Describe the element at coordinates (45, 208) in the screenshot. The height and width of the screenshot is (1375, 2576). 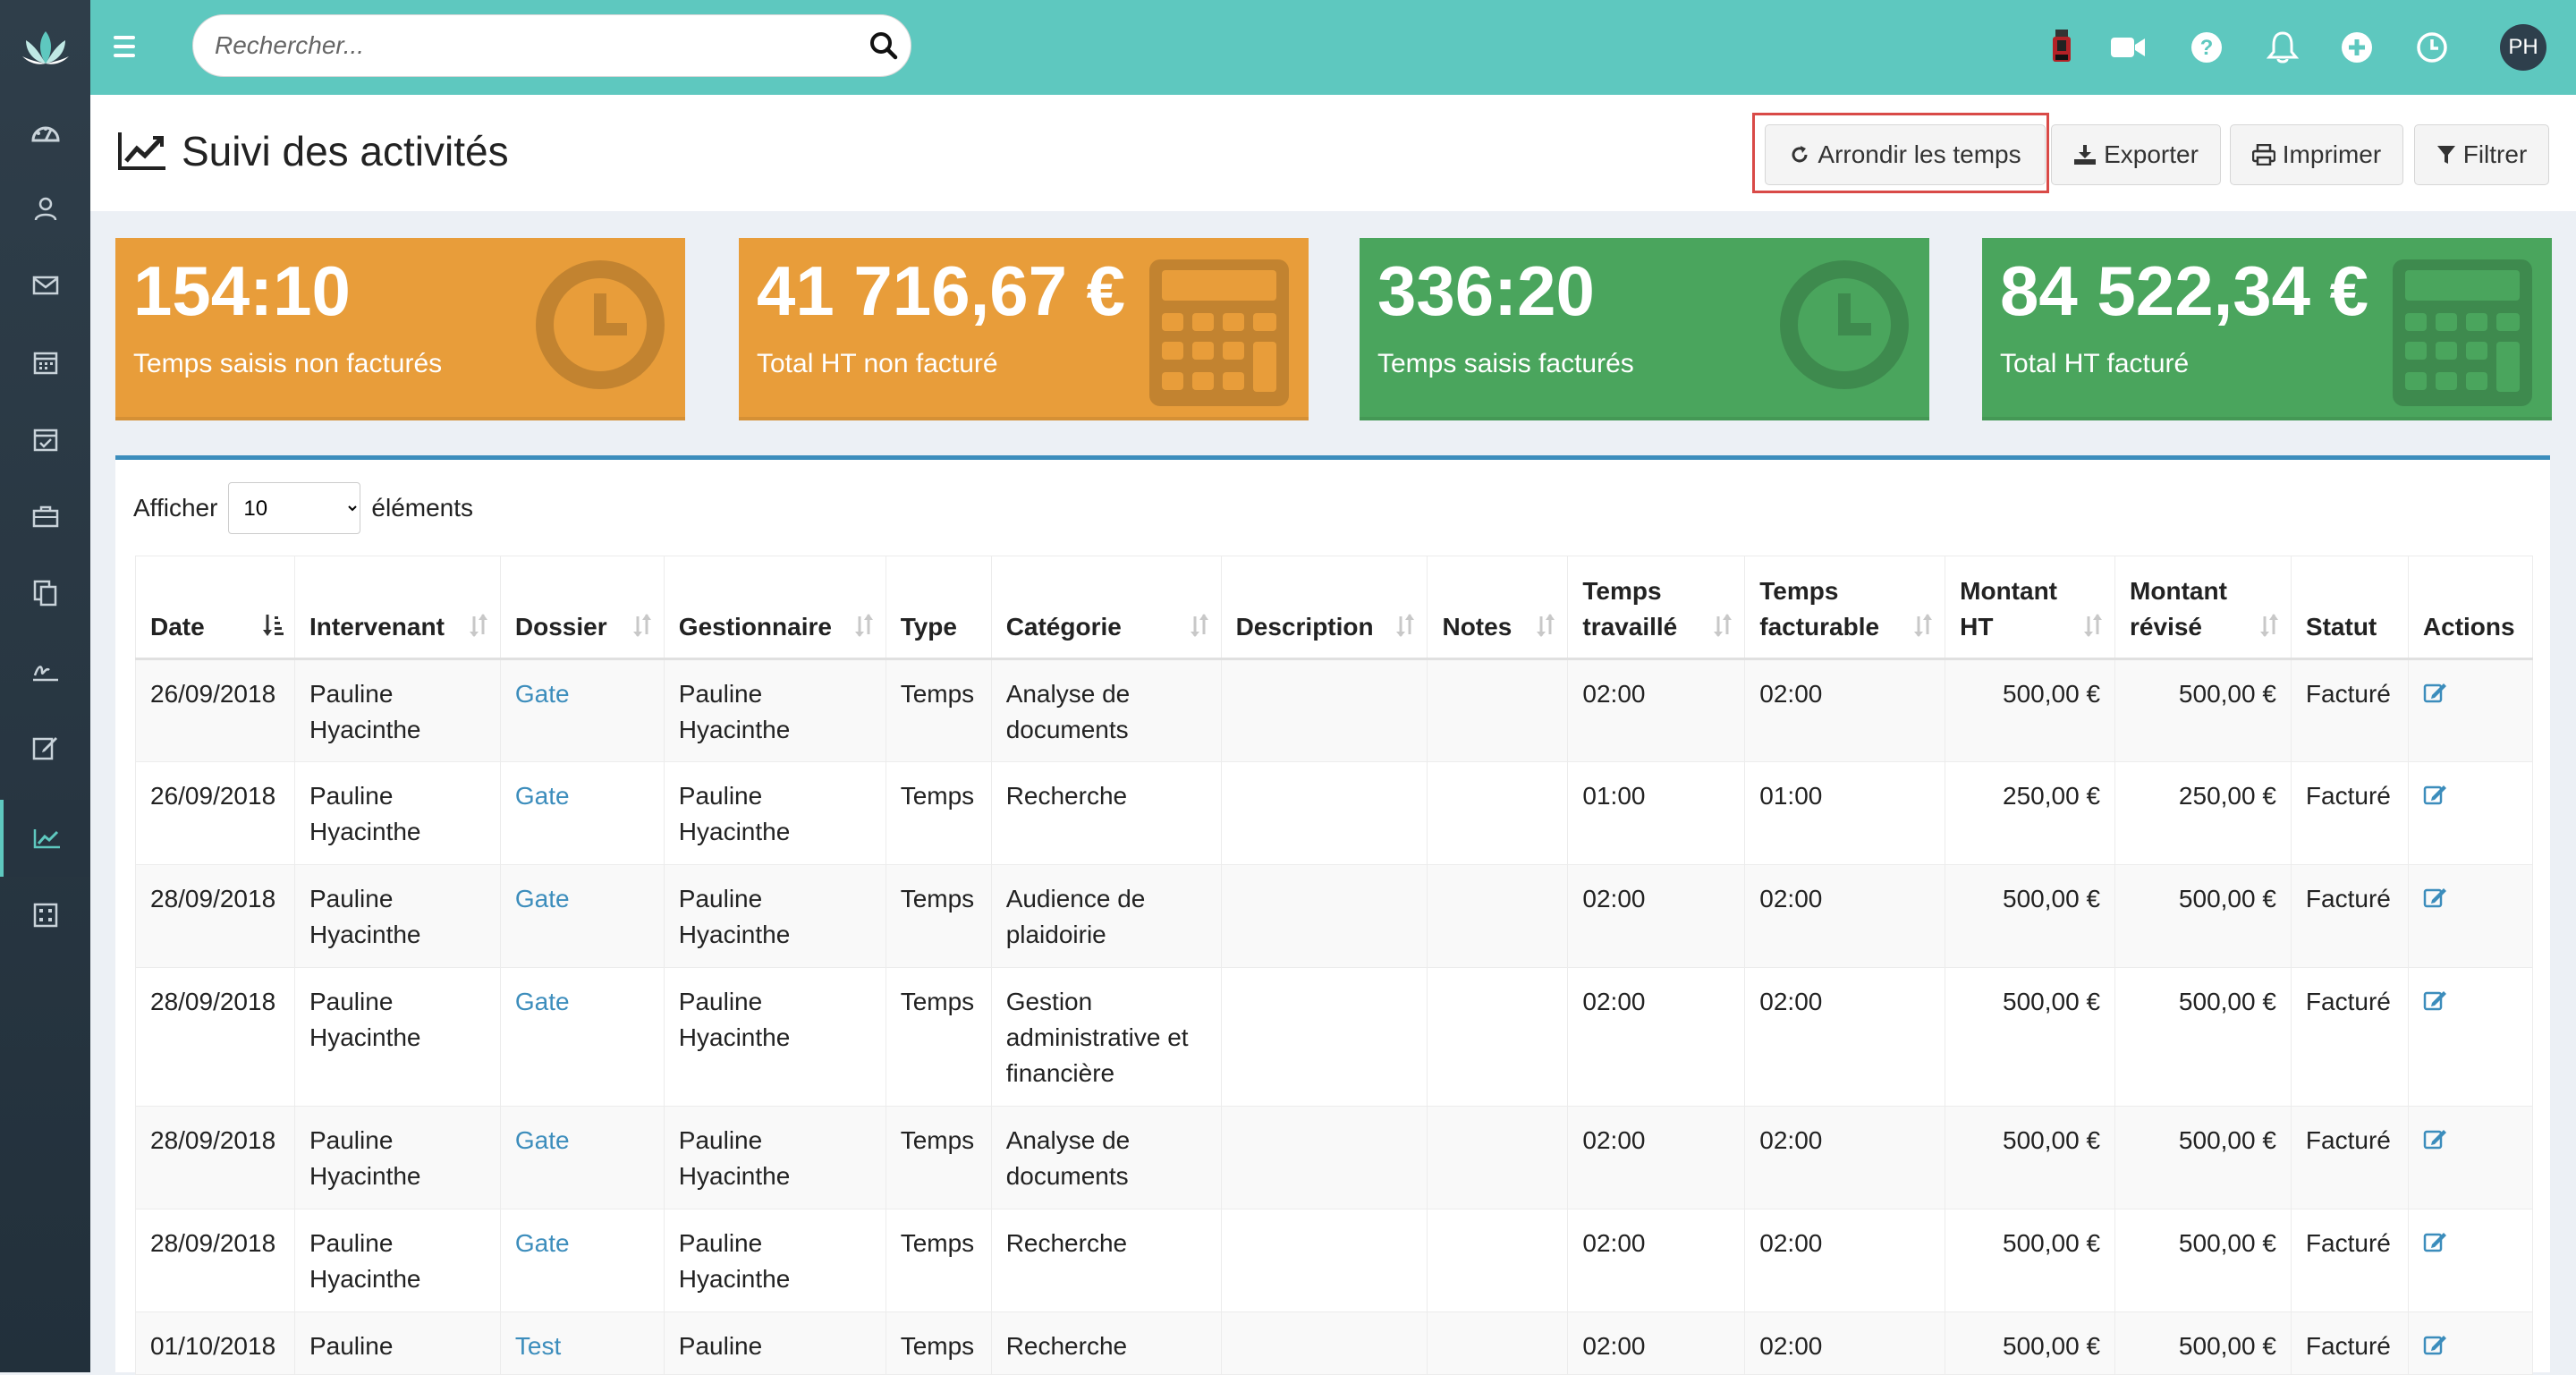
I see `nav-contacts` at that location.